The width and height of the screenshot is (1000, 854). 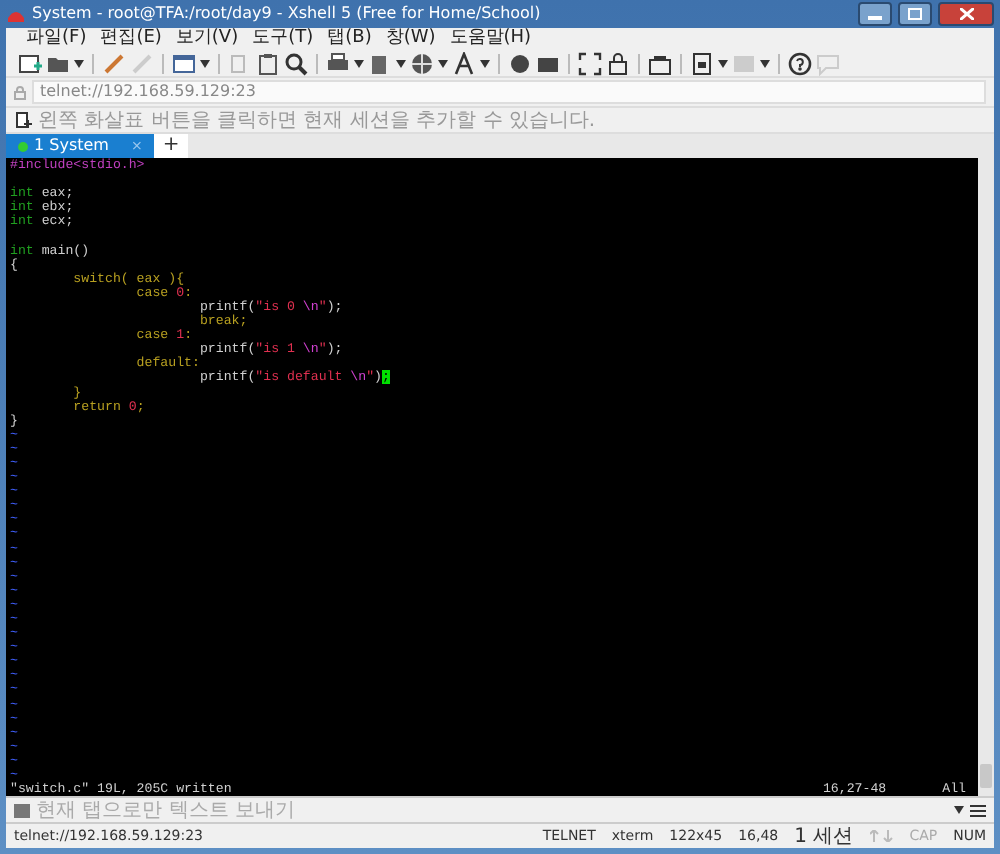 What do you see at coordinates (422, 64) in the screenshot?
I see `globe-icon` at bounding box center [422, 64].